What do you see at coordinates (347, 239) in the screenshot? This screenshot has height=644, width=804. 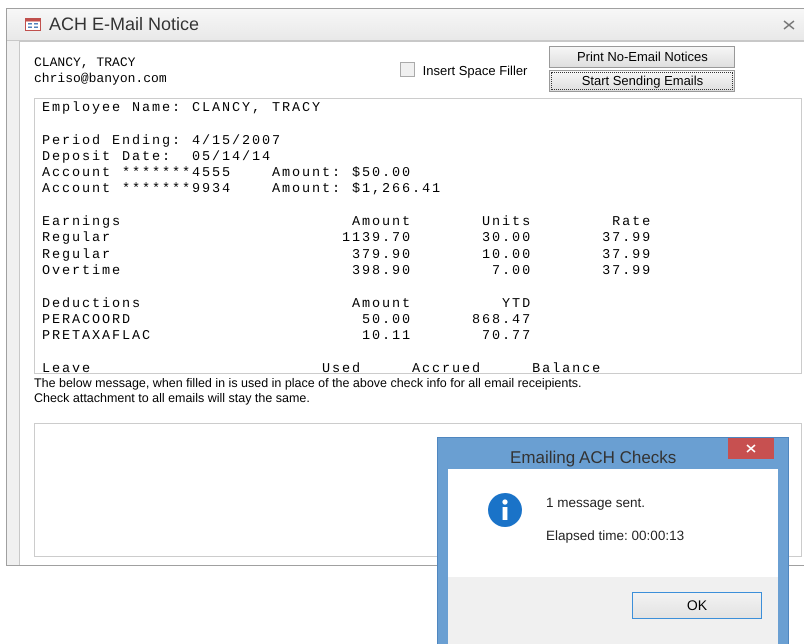 I see `notice-line: Regular 1139.70 30.00 37.99` at bounding box center [347, 239].